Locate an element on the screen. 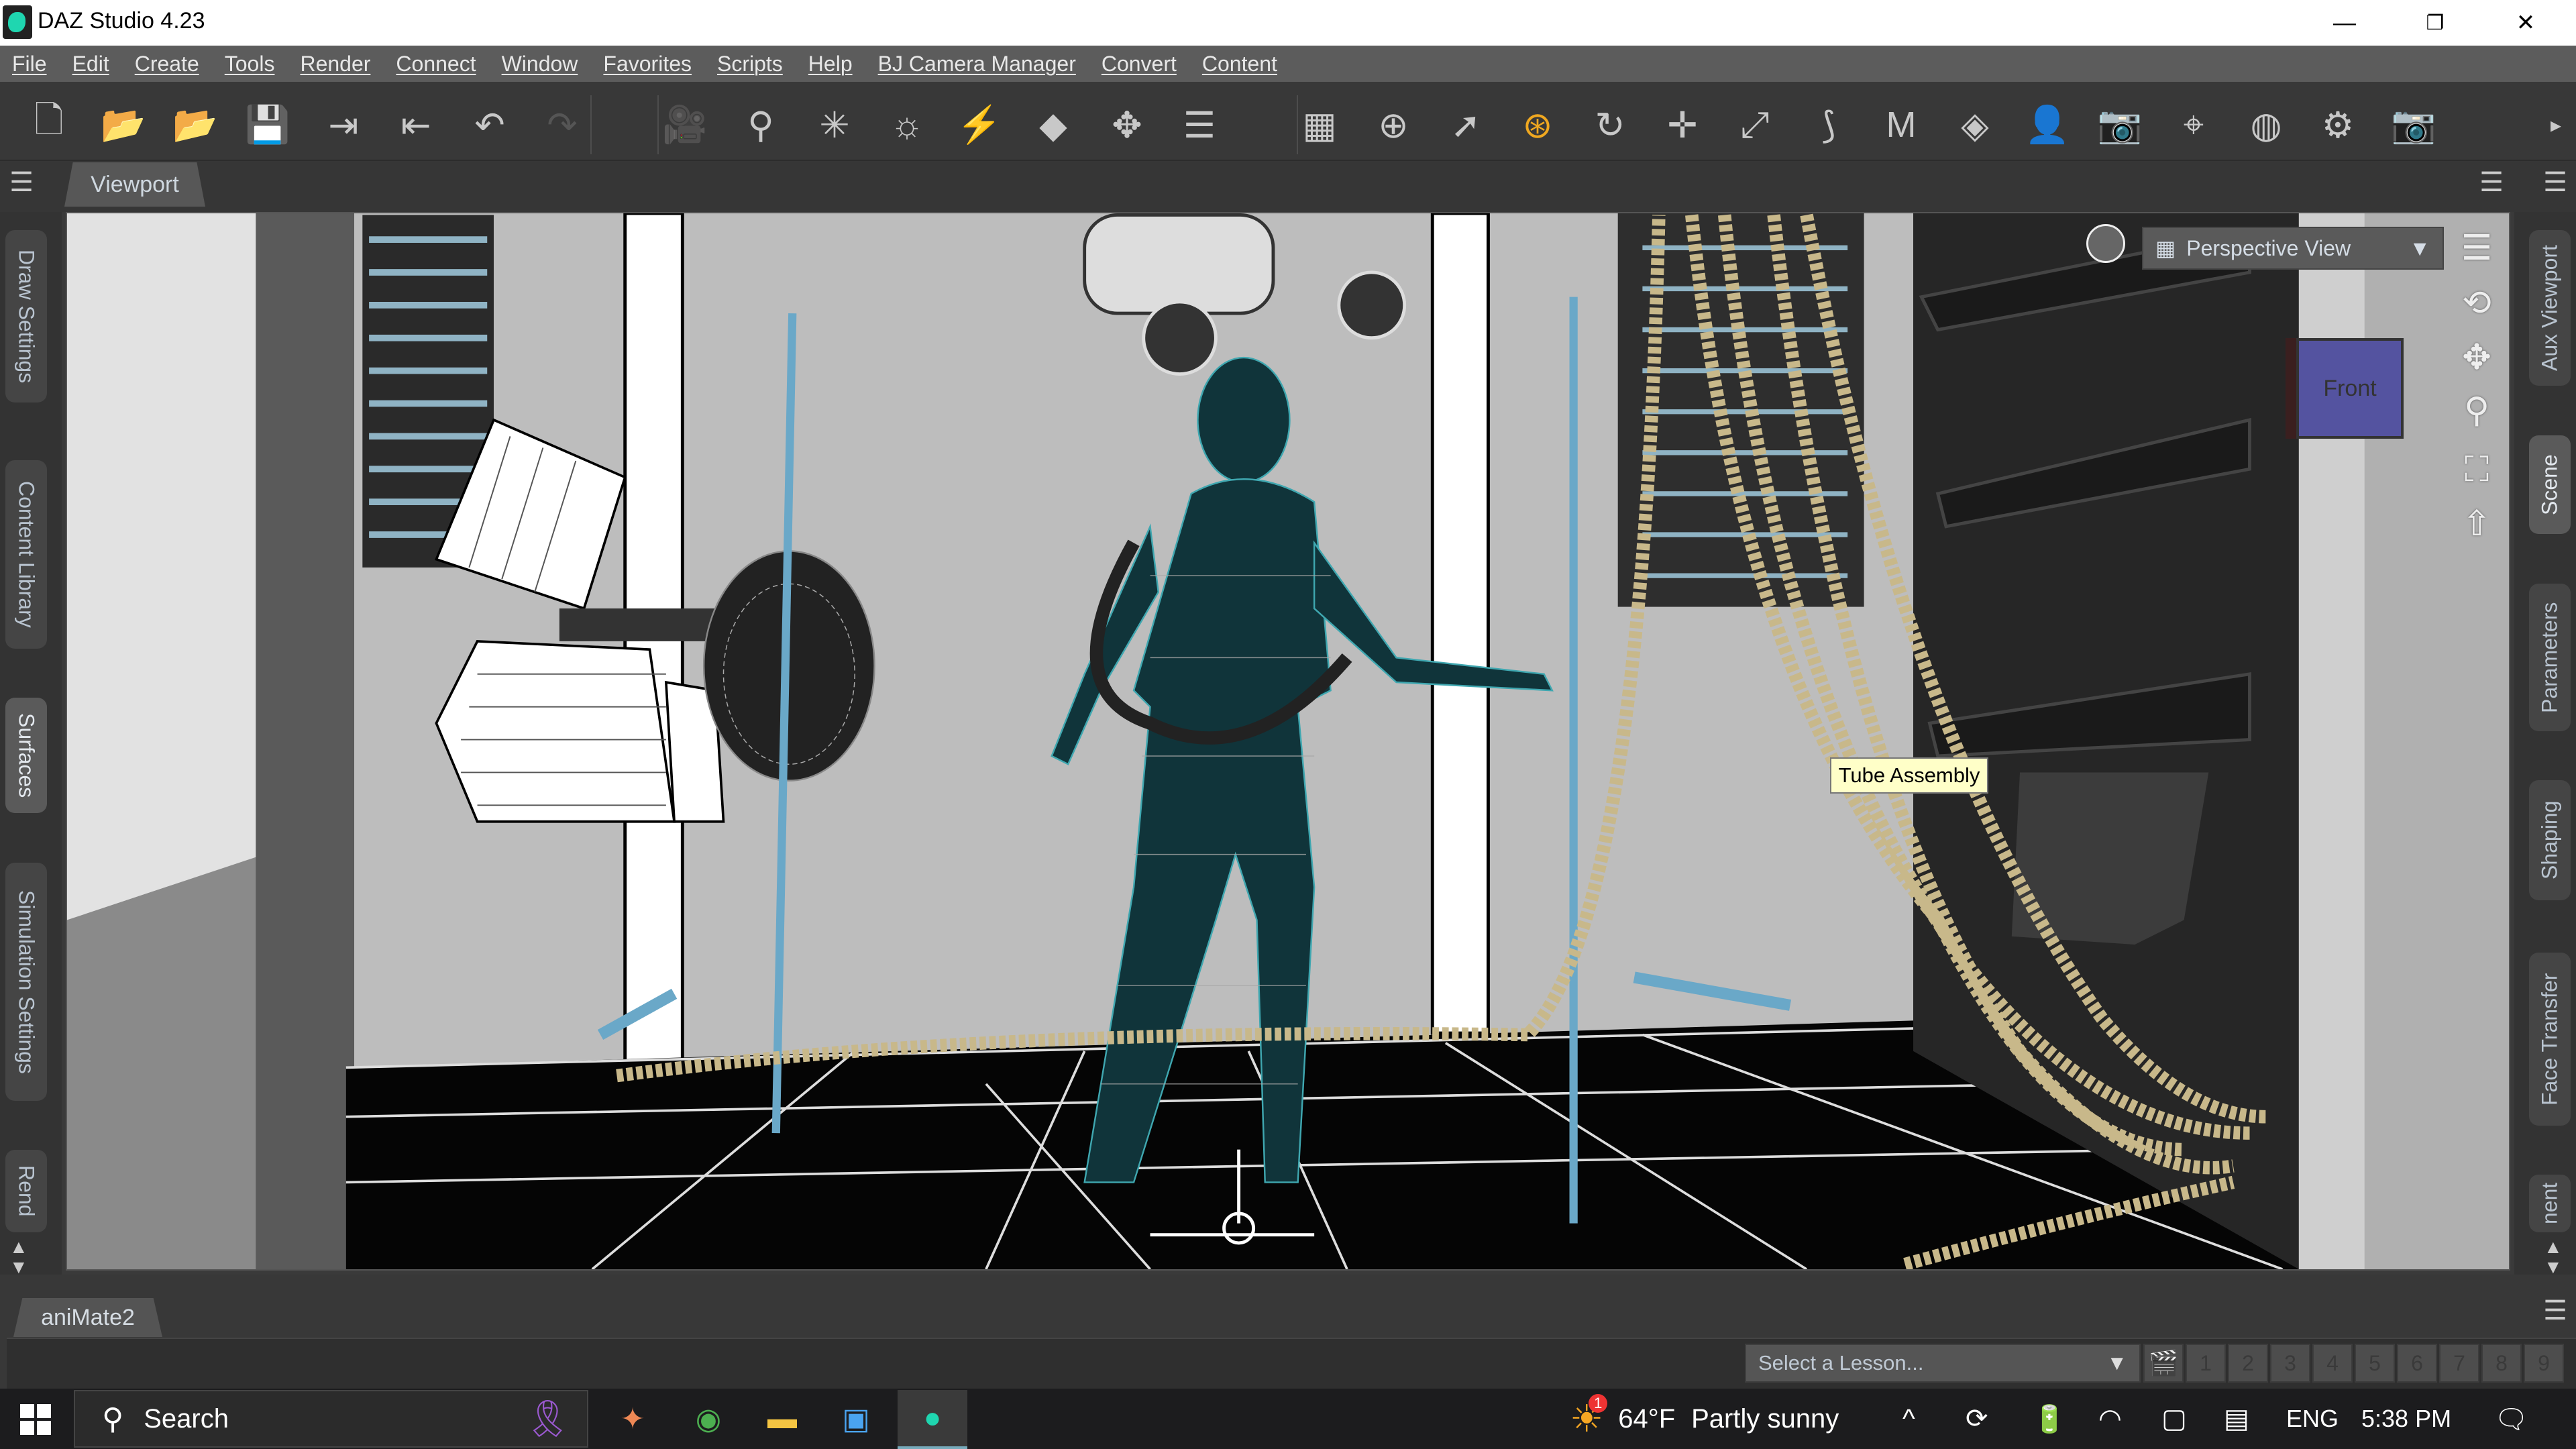 The image size is (2576, 1449). menu-content: Content is located at coordinates (1239, 64).